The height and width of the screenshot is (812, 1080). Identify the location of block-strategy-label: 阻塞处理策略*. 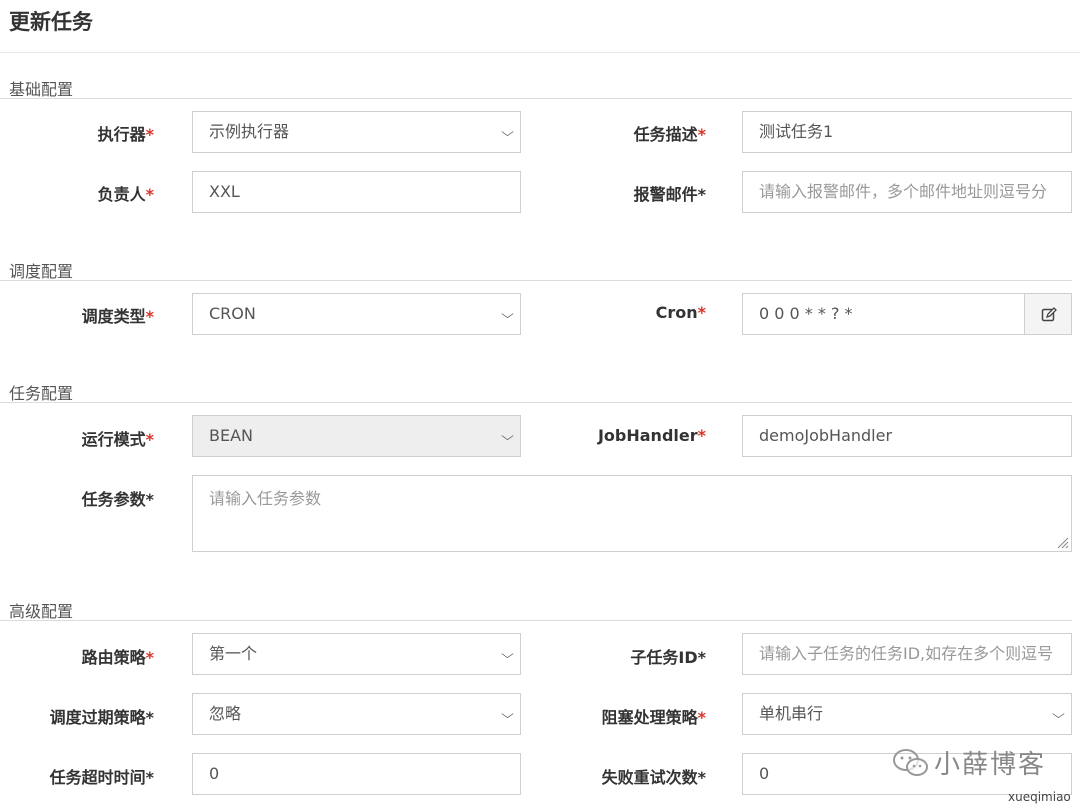
(653, 717).